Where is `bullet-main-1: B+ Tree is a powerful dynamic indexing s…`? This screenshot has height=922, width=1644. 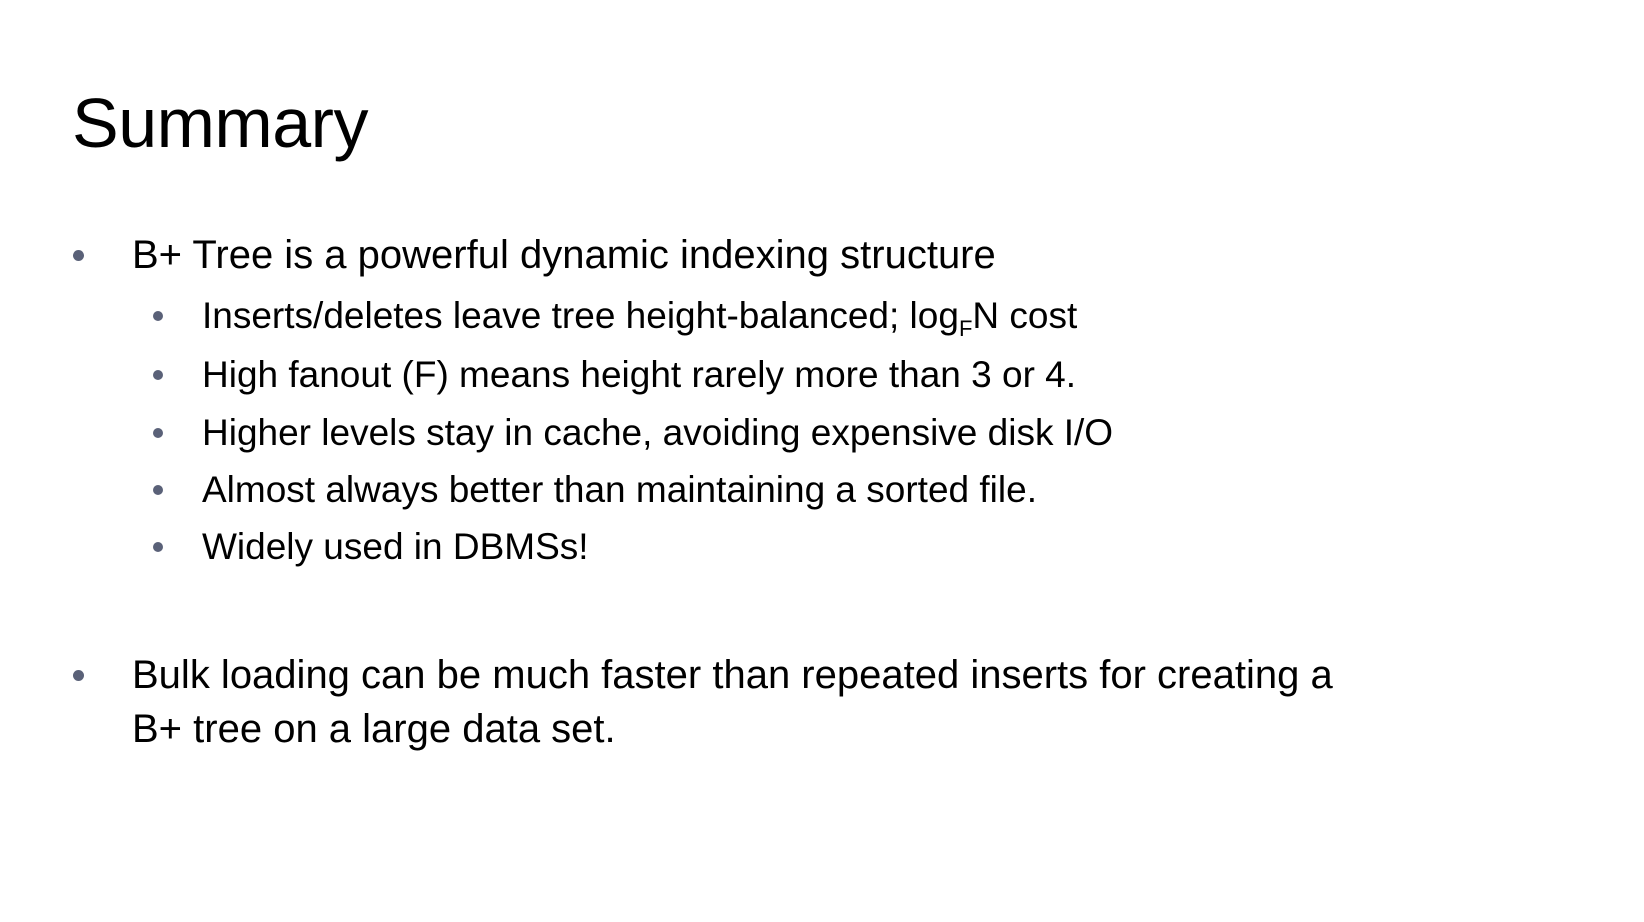
bullet-main-1: B+ Tree is a powerful dynamic indexing s… is located at coordinates (564, 255).